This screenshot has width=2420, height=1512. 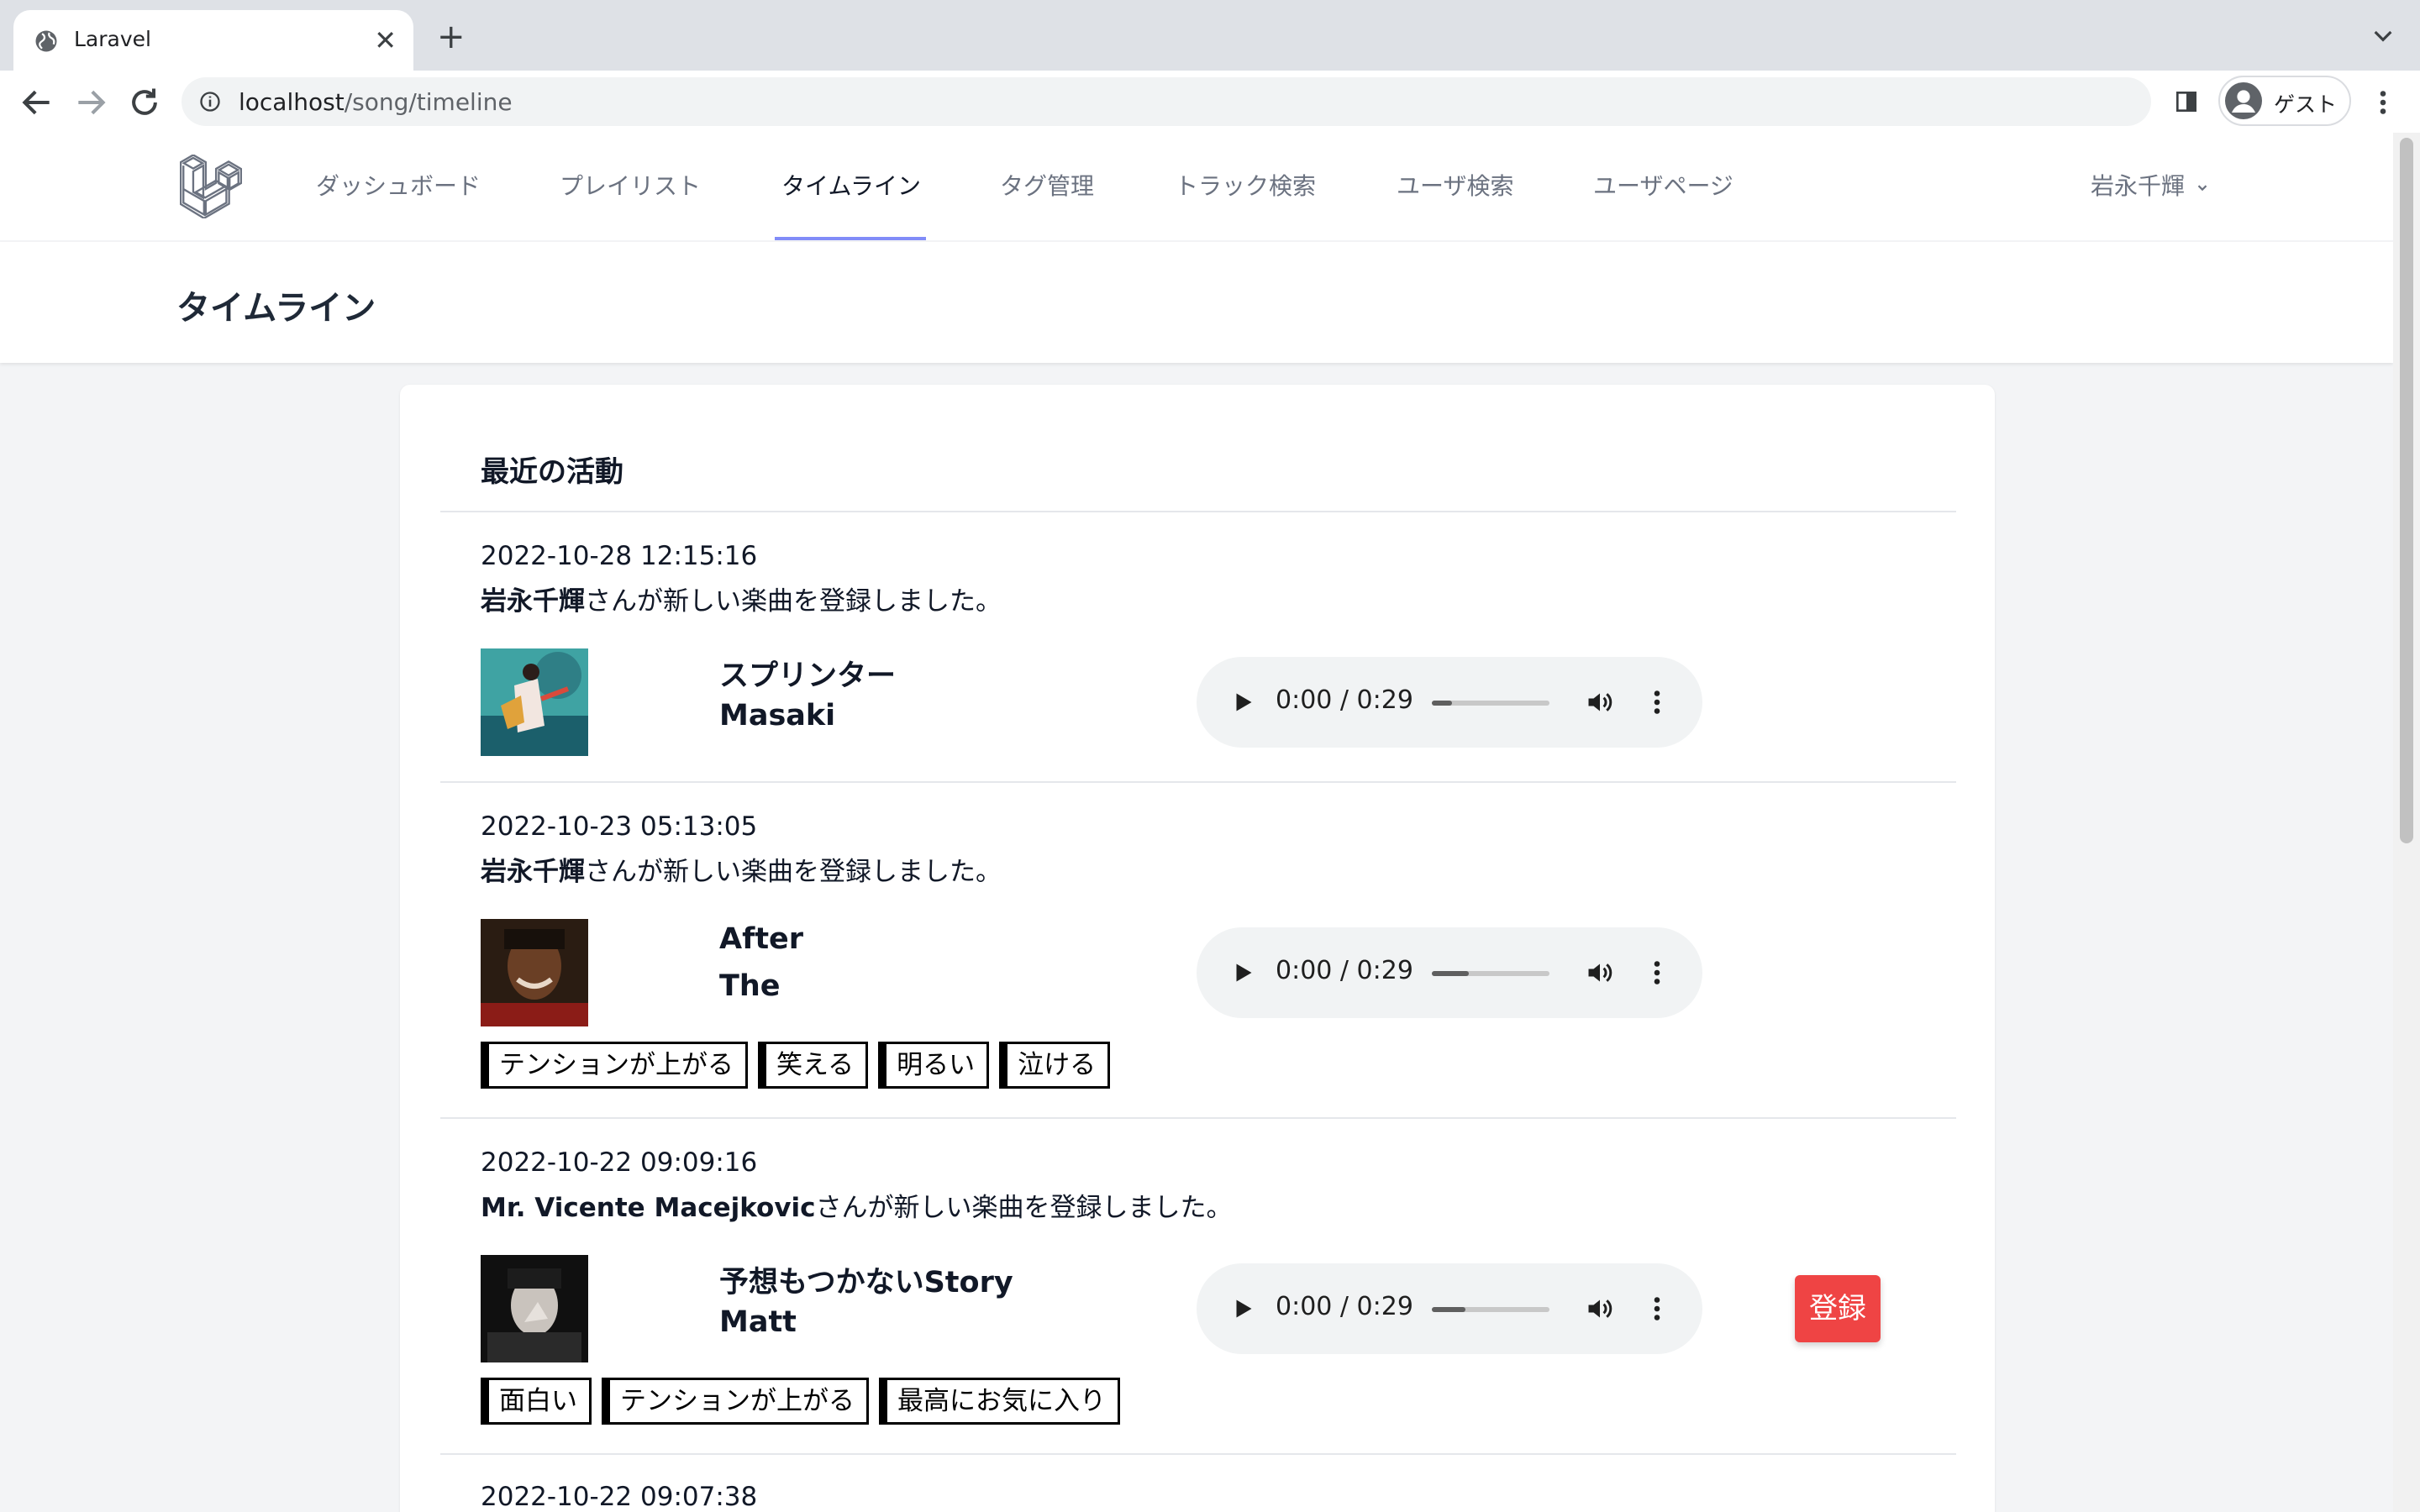 I want to click on profile-label: ゲスト, so click(x=2306, y=104).